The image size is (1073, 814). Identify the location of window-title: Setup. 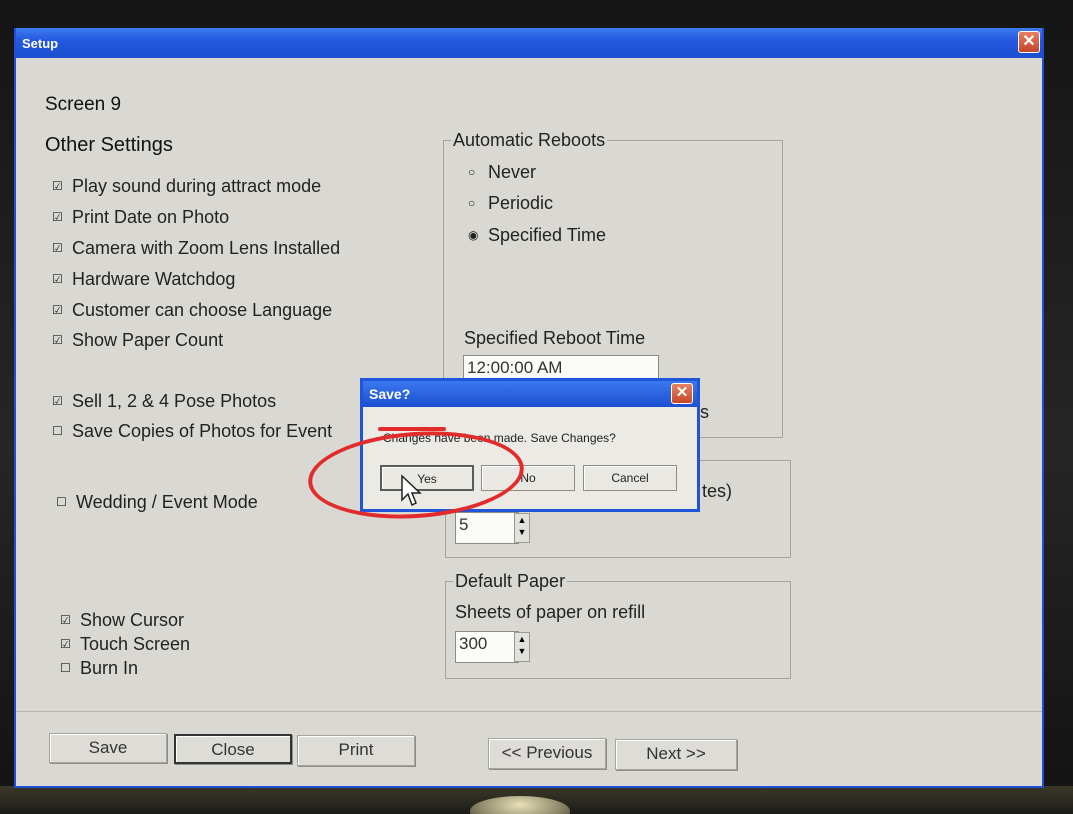
(40, 43).